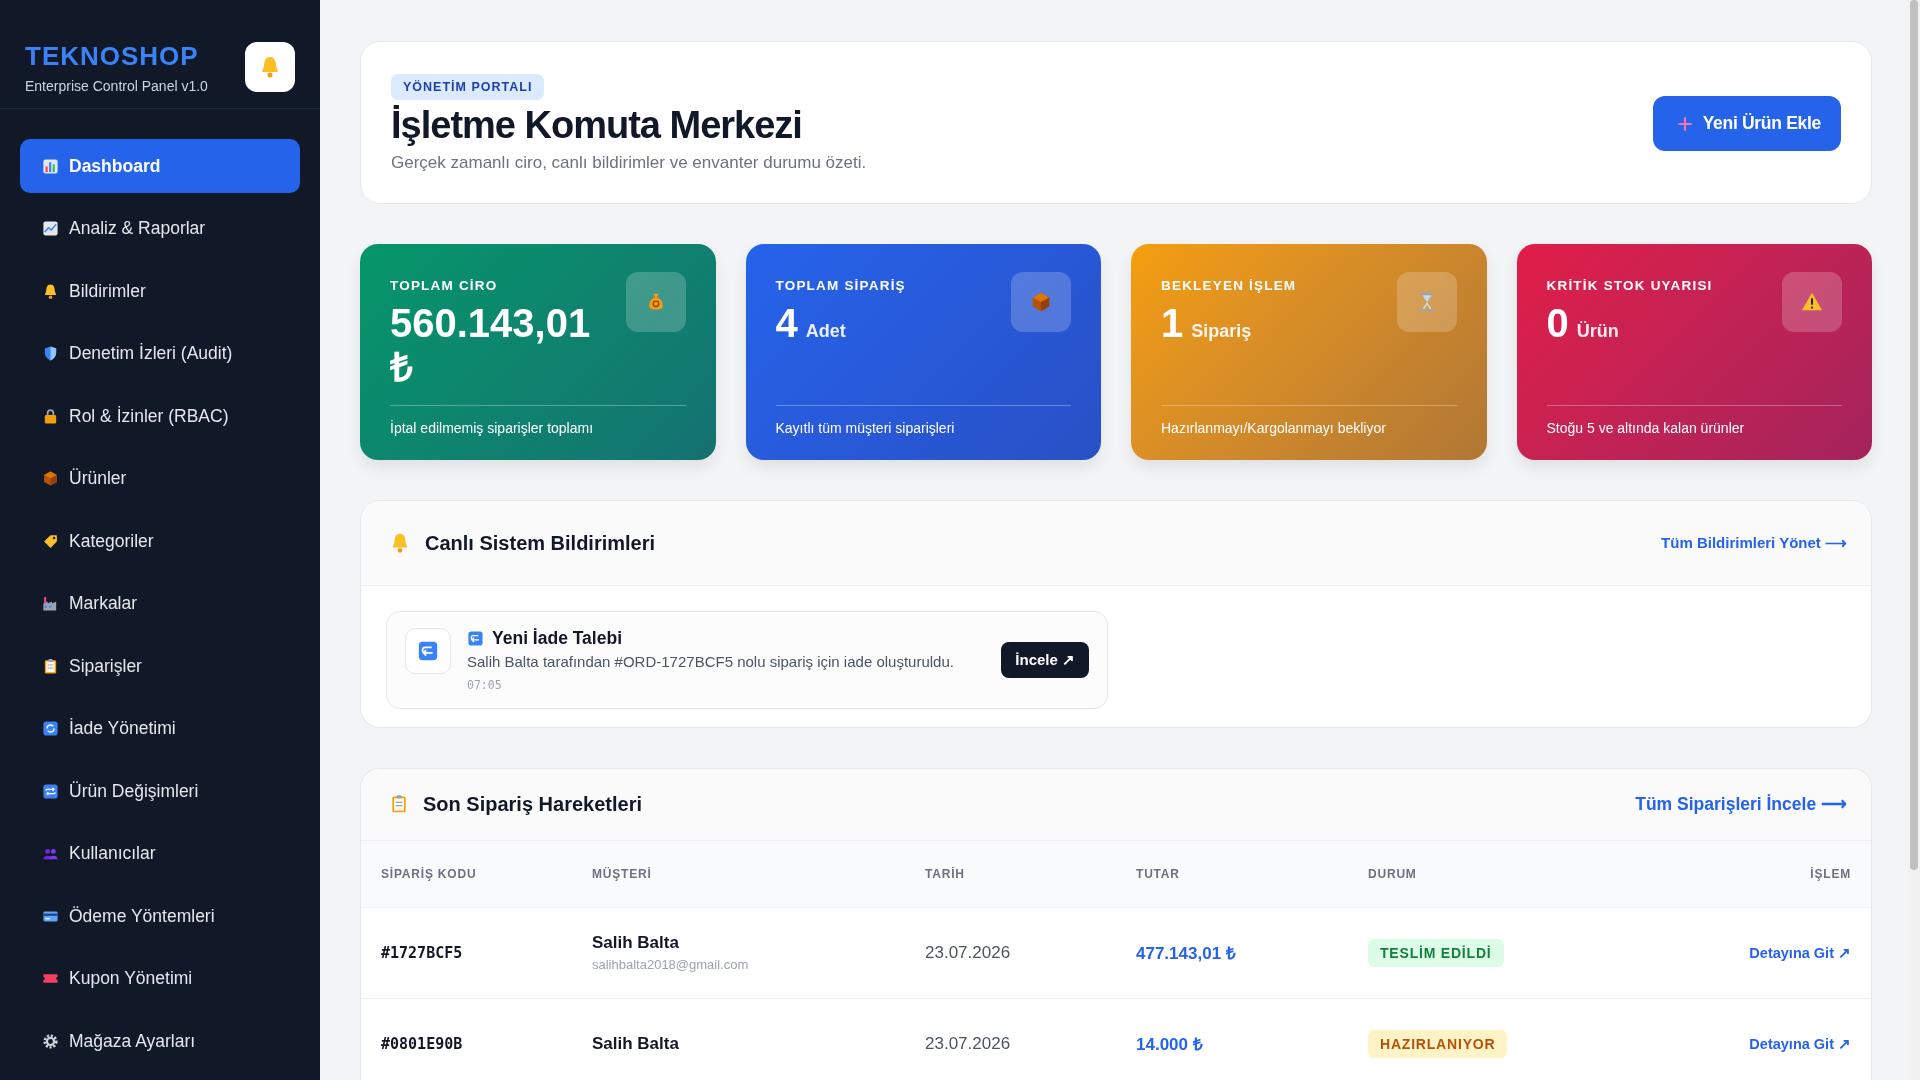 The width and height of the screenshot is (1920, 1080). I want to click on sidebar-item: Kupon Yönetimi, so click(160, 978).